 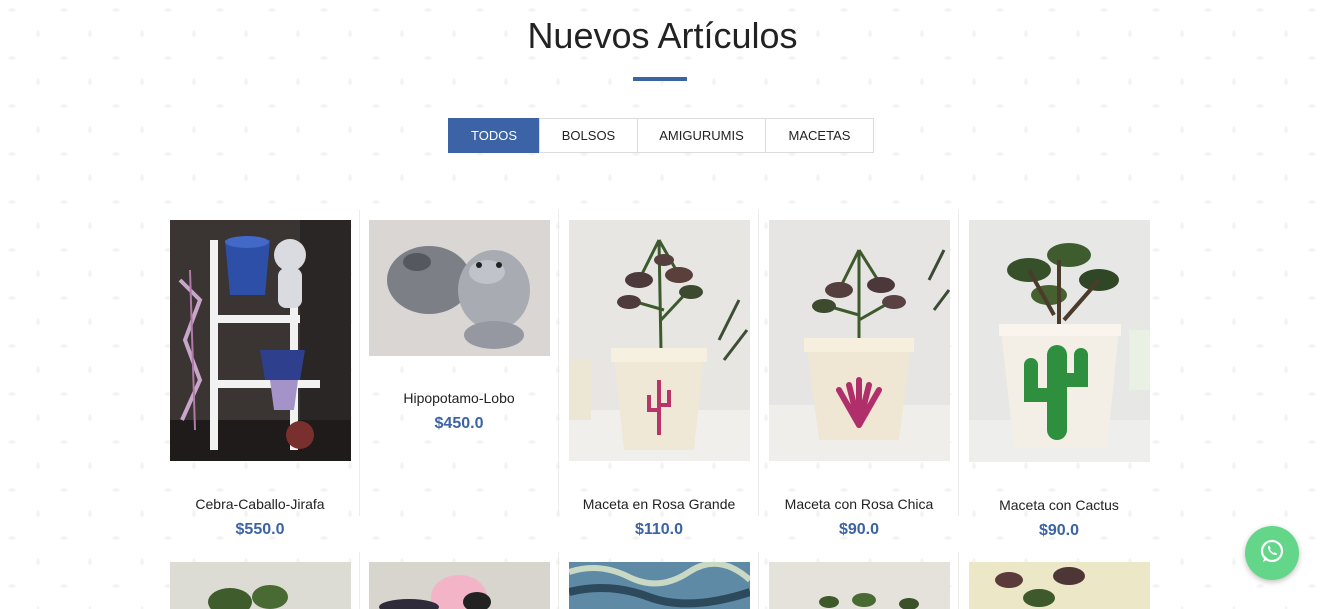 I want to click on tab-macetas: MACETAS, so click(x=819, y=135).